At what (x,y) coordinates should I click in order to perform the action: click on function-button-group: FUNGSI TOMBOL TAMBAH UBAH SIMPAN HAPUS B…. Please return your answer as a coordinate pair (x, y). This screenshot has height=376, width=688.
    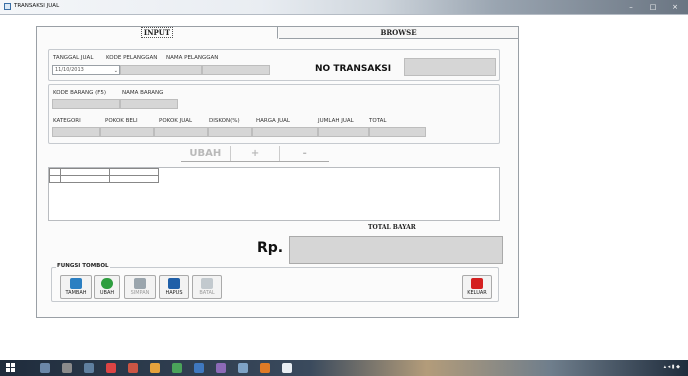
    Looking at the image, I should click on (275, 282).